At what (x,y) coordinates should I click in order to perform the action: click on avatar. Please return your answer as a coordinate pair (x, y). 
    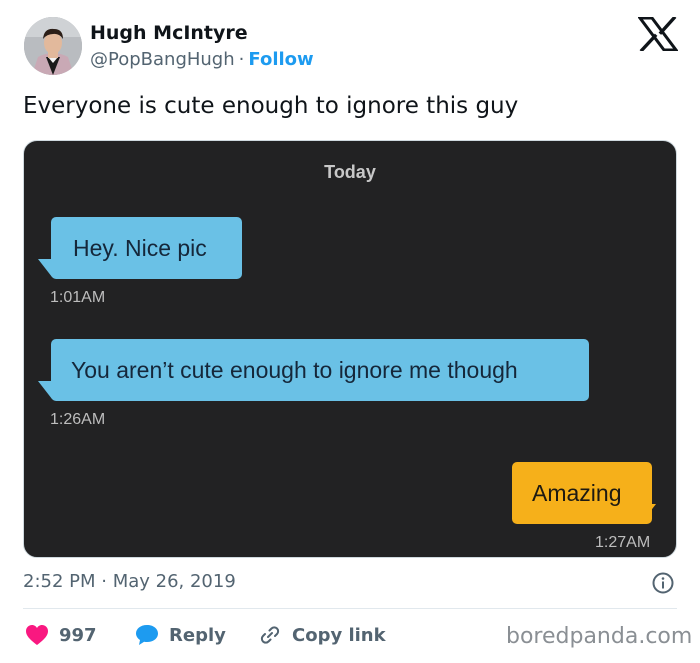
    Looking at the image, I should click on (53, 46).